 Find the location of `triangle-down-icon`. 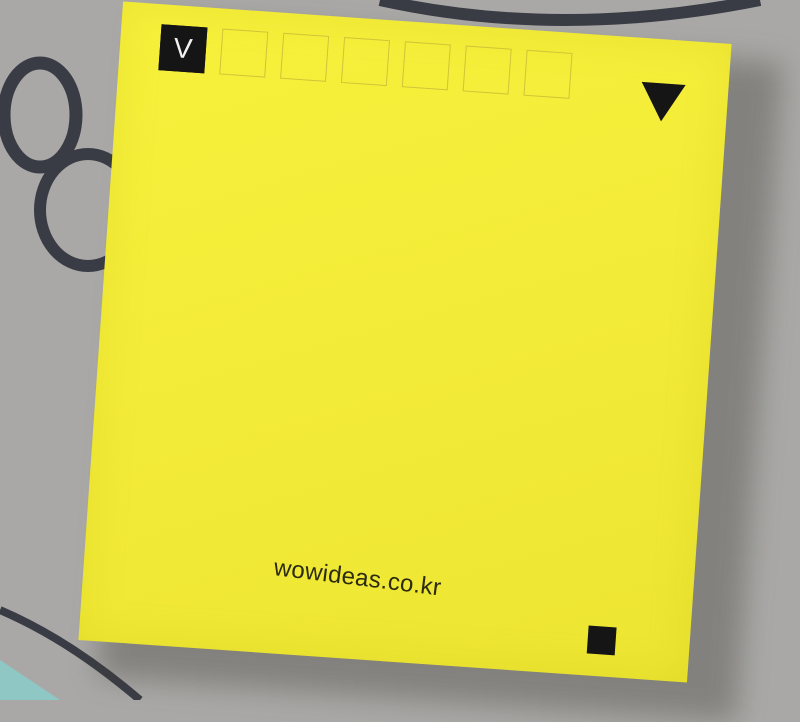

triangle-down-icon is located at coordinates (662, 102).